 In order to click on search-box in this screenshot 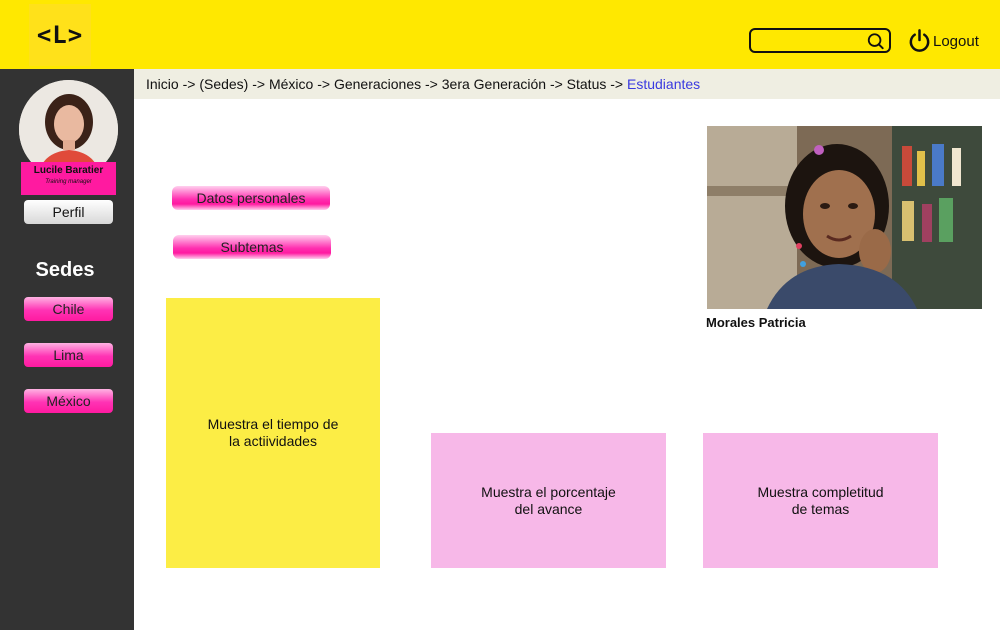, I will do `click(820, 40)`.